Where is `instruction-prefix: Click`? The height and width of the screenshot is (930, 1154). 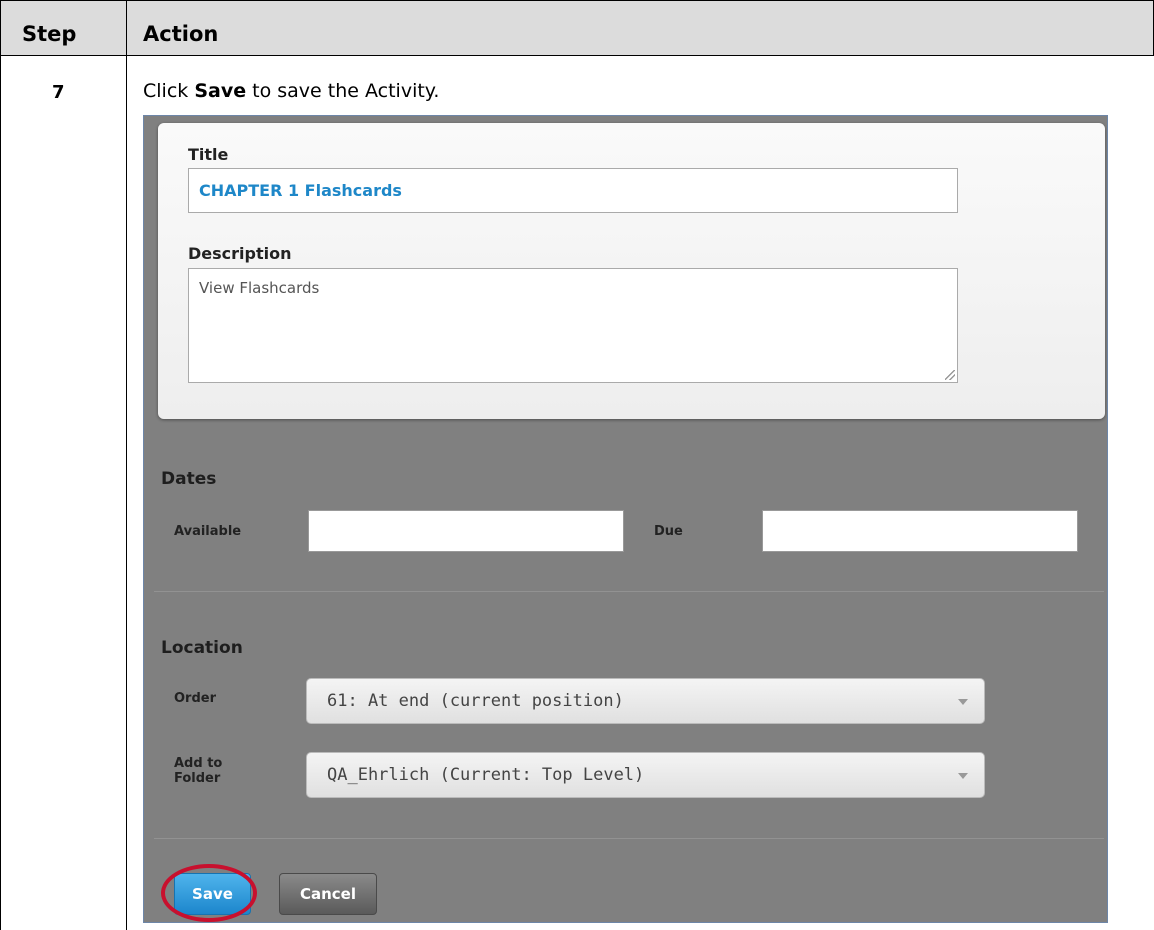
instruction-prefix: Click is located at coordinates (169, 91).